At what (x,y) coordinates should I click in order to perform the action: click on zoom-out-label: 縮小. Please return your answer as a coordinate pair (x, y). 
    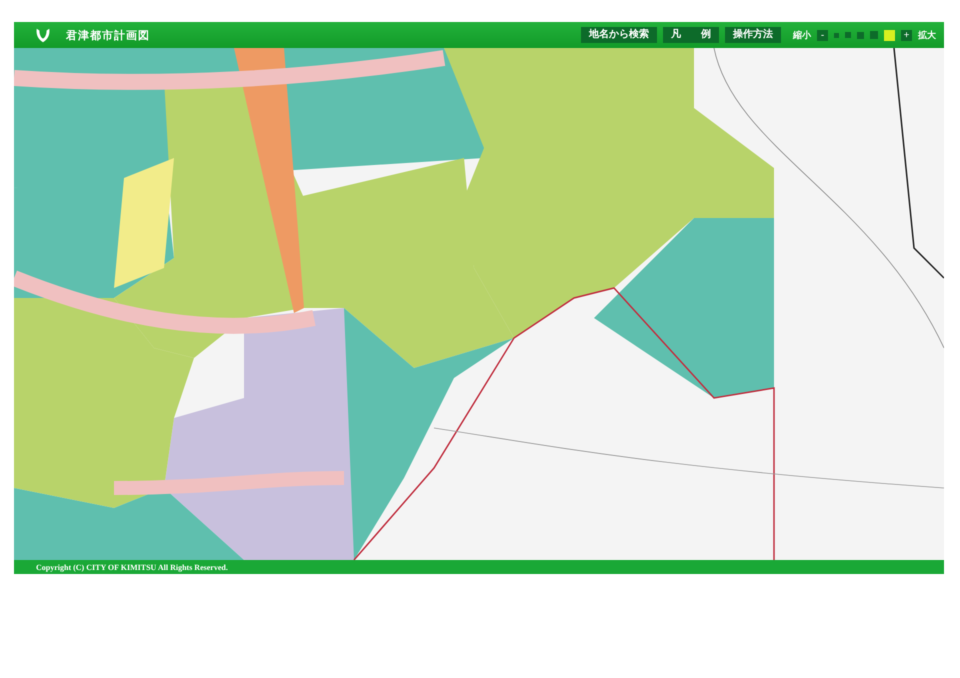
    Looking at the image, I should click on (802, 35).